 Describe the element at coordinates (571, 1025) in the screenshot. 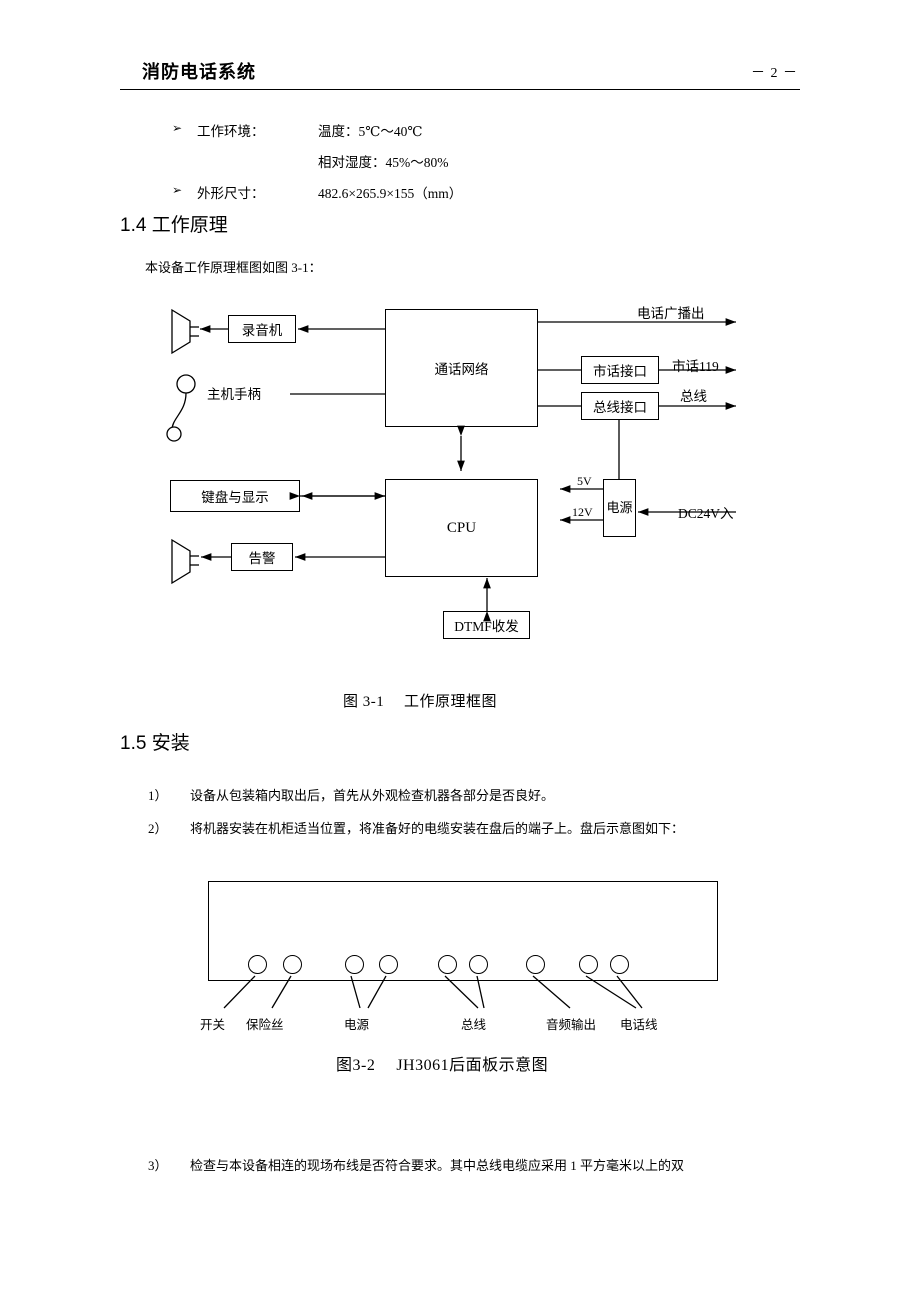

I see `panel-label-audio-output: 音频输出` at that location.